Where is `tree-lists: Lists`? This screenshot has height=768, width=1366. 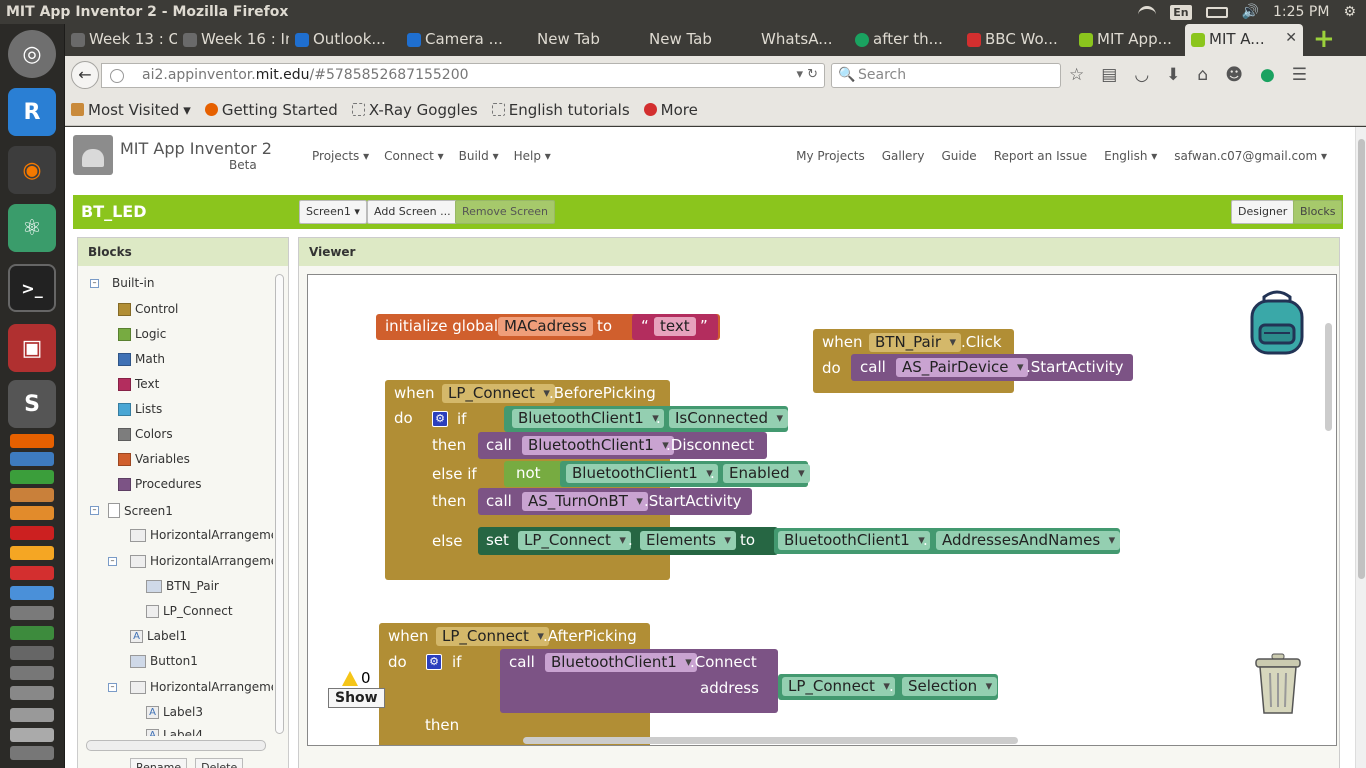
tree-lists: Lists is located at coordinates (140, 409).